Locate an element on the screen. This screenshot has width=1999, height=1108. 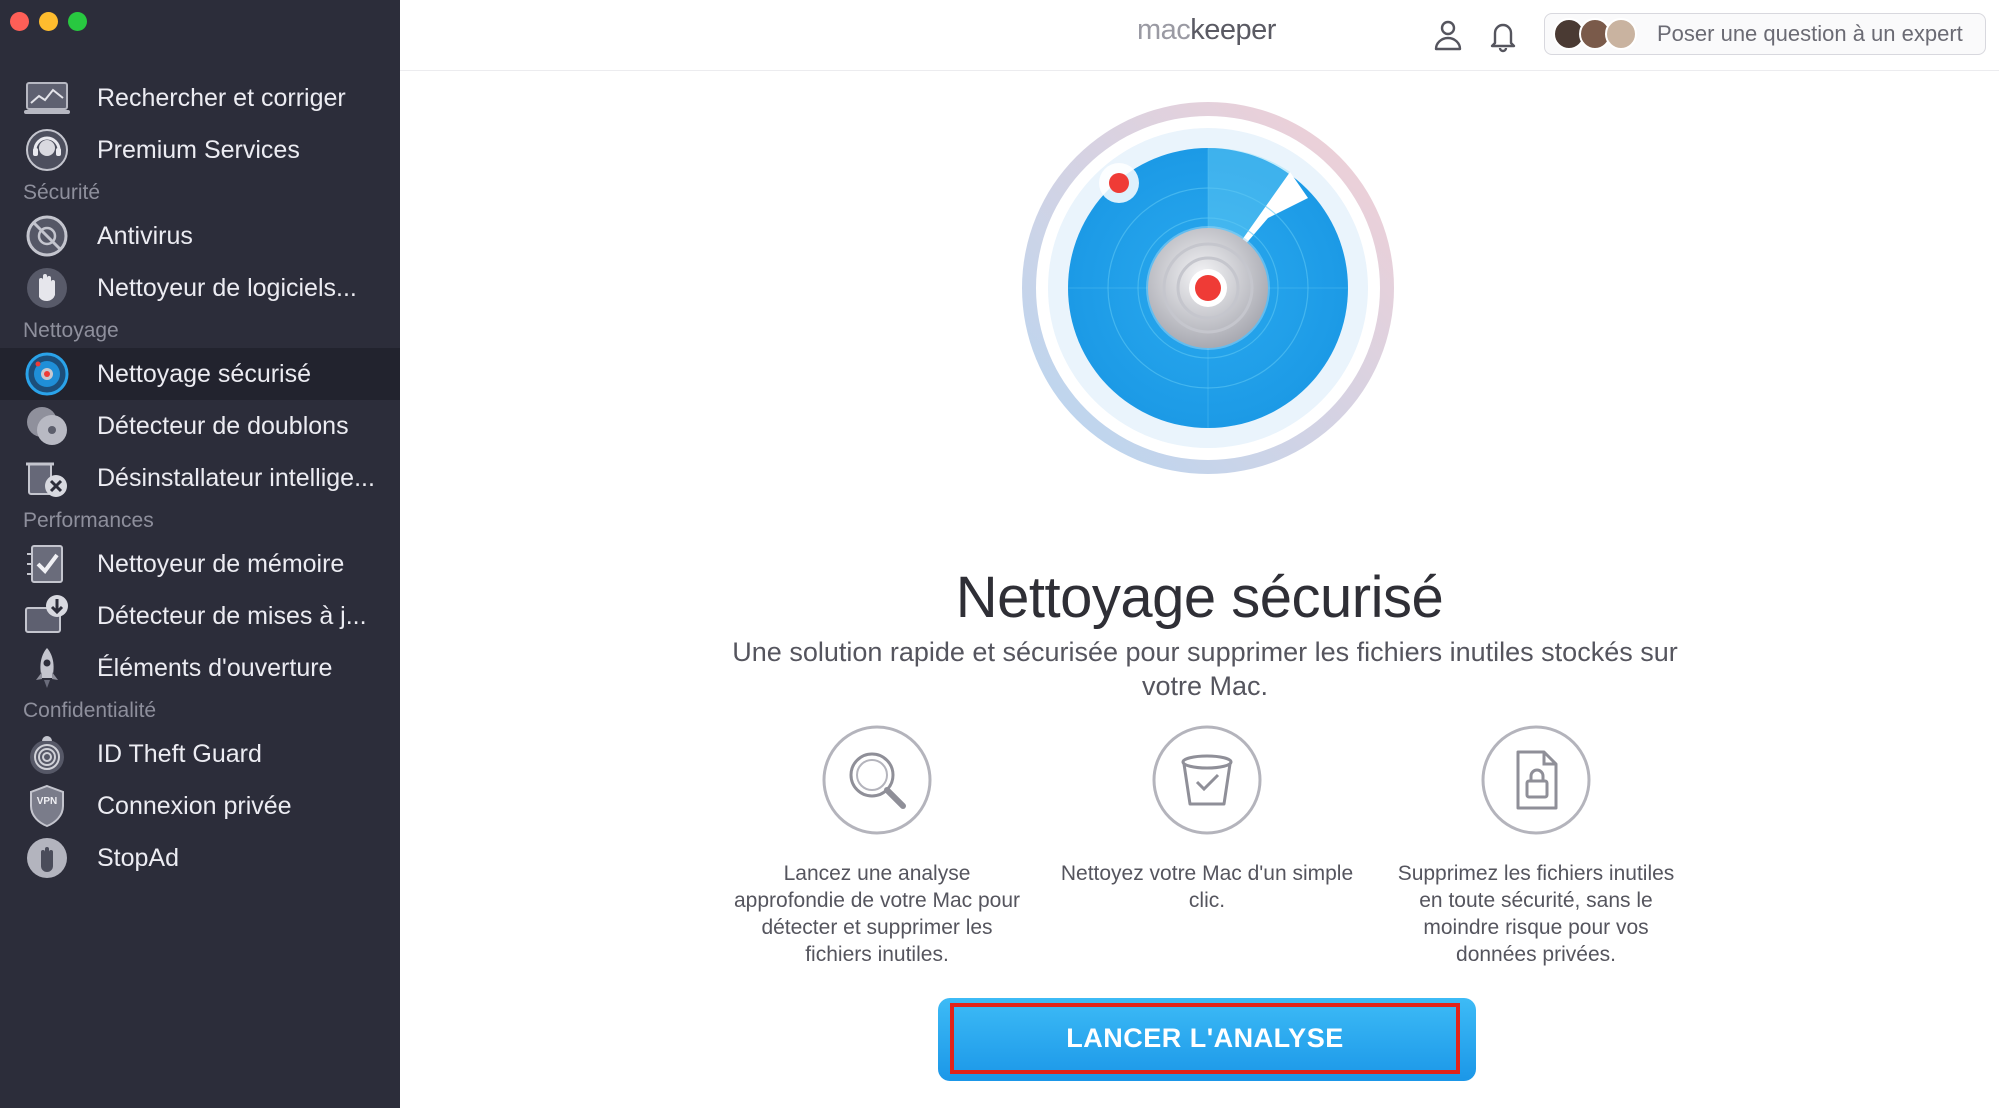
sidebar-item-stopad: StopAd is located at coordinates (200, 858).